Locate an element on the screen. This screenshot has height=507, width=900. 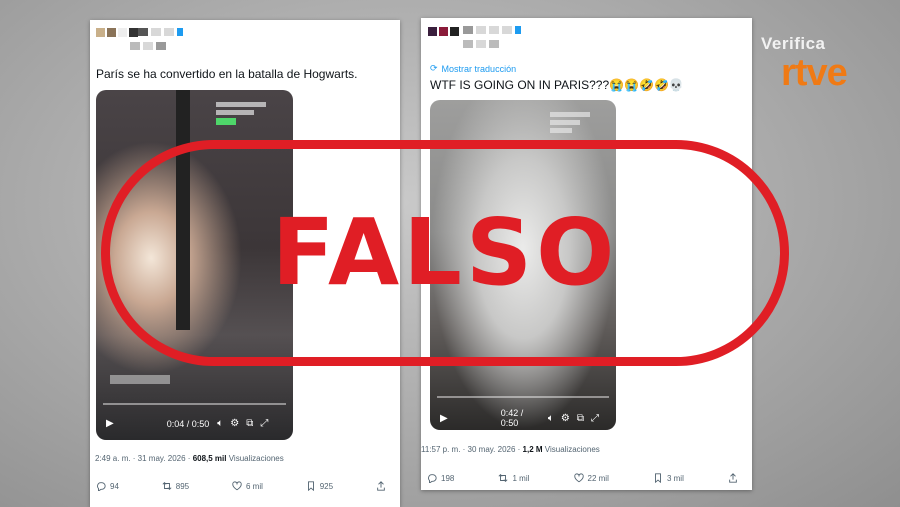
repost-count: 895 is located at coordinates (182, 486).